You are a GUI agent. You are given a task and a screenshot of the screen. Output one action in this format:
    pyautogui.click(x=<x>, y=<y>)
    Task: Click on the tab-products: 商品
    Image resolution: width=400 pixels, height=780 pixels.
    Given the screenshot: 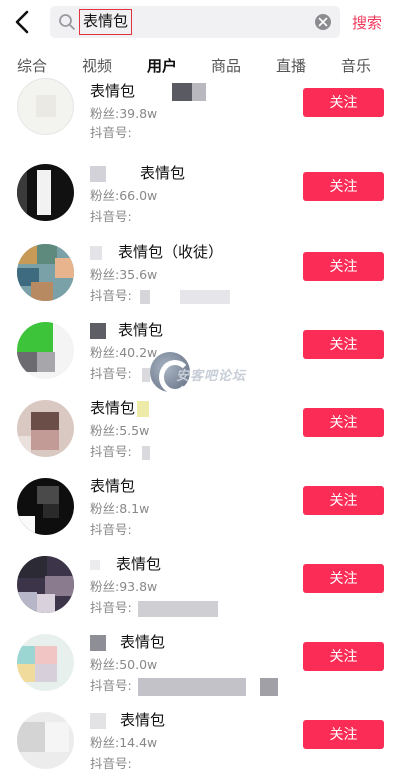 What is the action you would take?
    pyautogui.click(x=226, y=65)
    